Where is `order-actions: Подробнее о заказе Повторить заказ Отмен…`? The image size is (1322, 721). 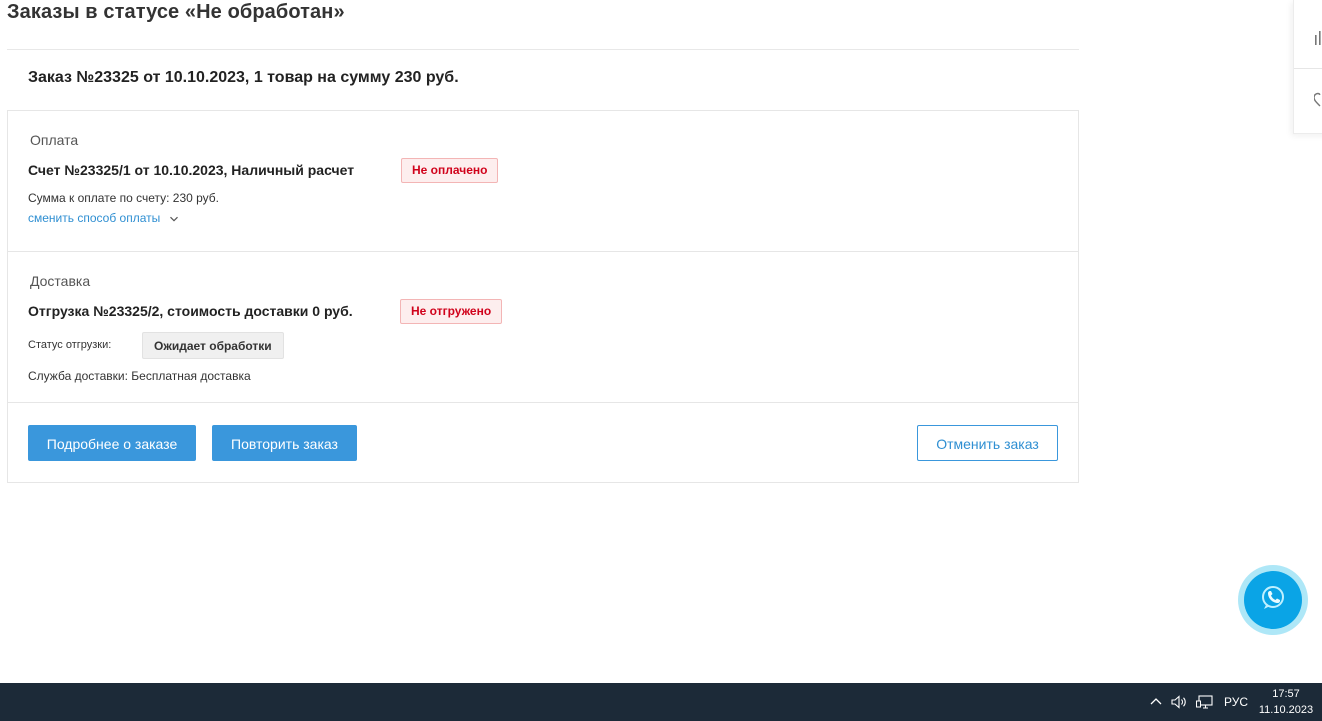 order-actions: Подробнее о заказе Повторить заказ Отмен… is located at coordinates (543, 443).